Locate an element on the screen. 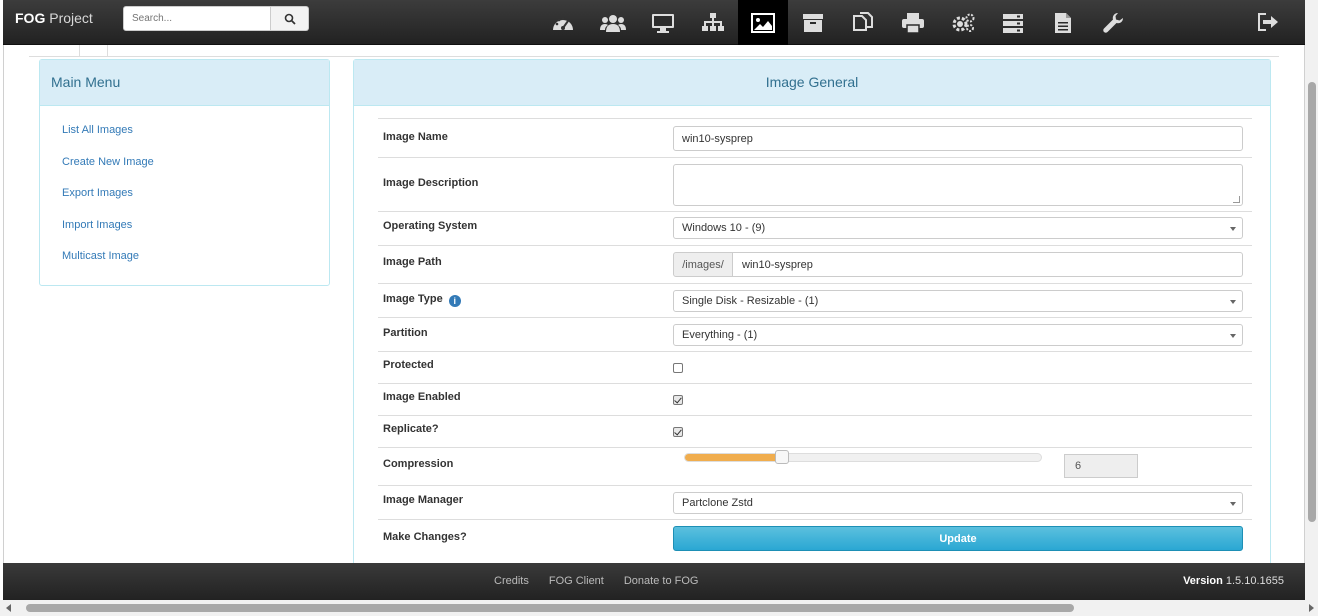 The width and height of the screenshot is (1318, 616). operating-system-value: Windows 10 - (9) is located at coordinates (724, 228).